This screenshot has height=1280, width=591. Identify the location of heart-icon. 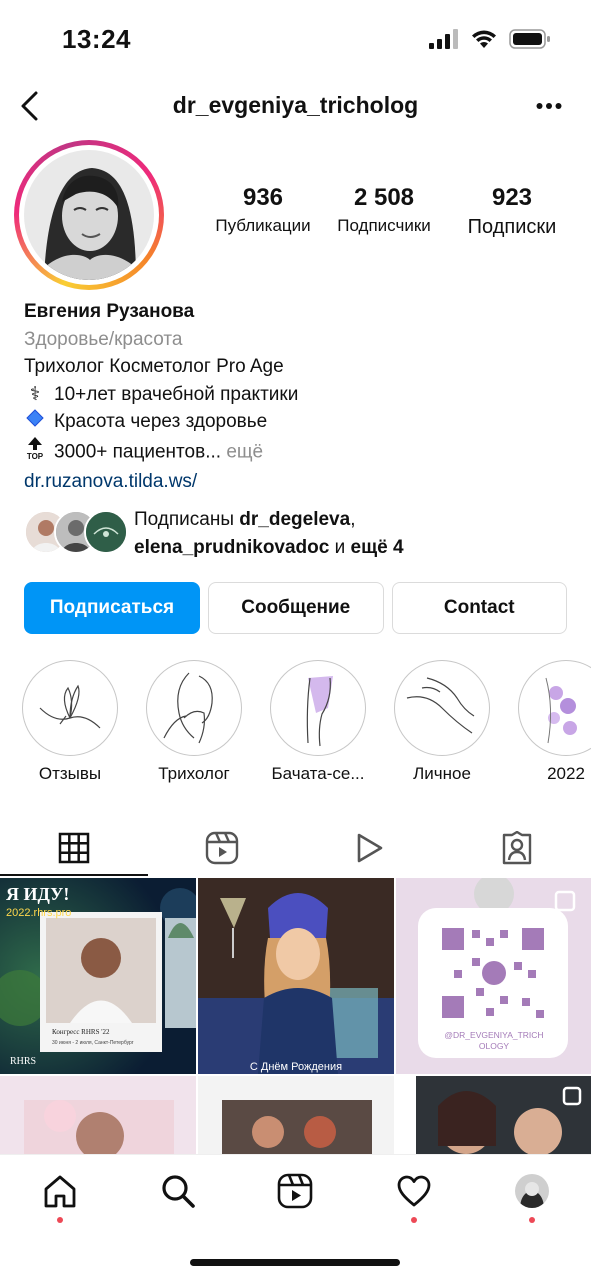
(414, 1191).